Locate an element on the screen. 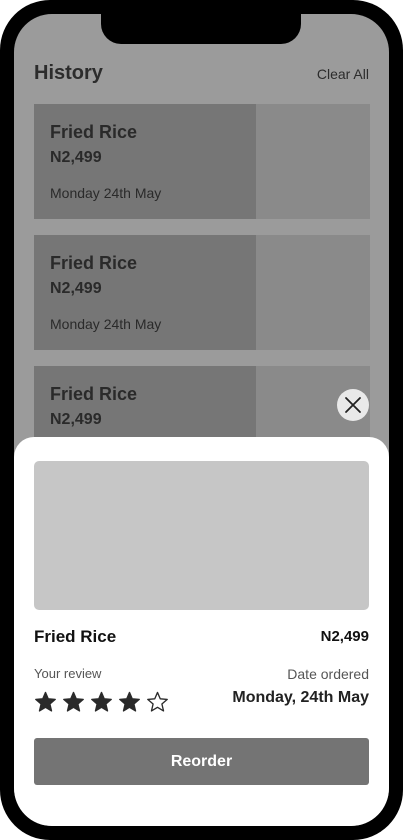  close-sheet-button is located at coordinates (353, 405).